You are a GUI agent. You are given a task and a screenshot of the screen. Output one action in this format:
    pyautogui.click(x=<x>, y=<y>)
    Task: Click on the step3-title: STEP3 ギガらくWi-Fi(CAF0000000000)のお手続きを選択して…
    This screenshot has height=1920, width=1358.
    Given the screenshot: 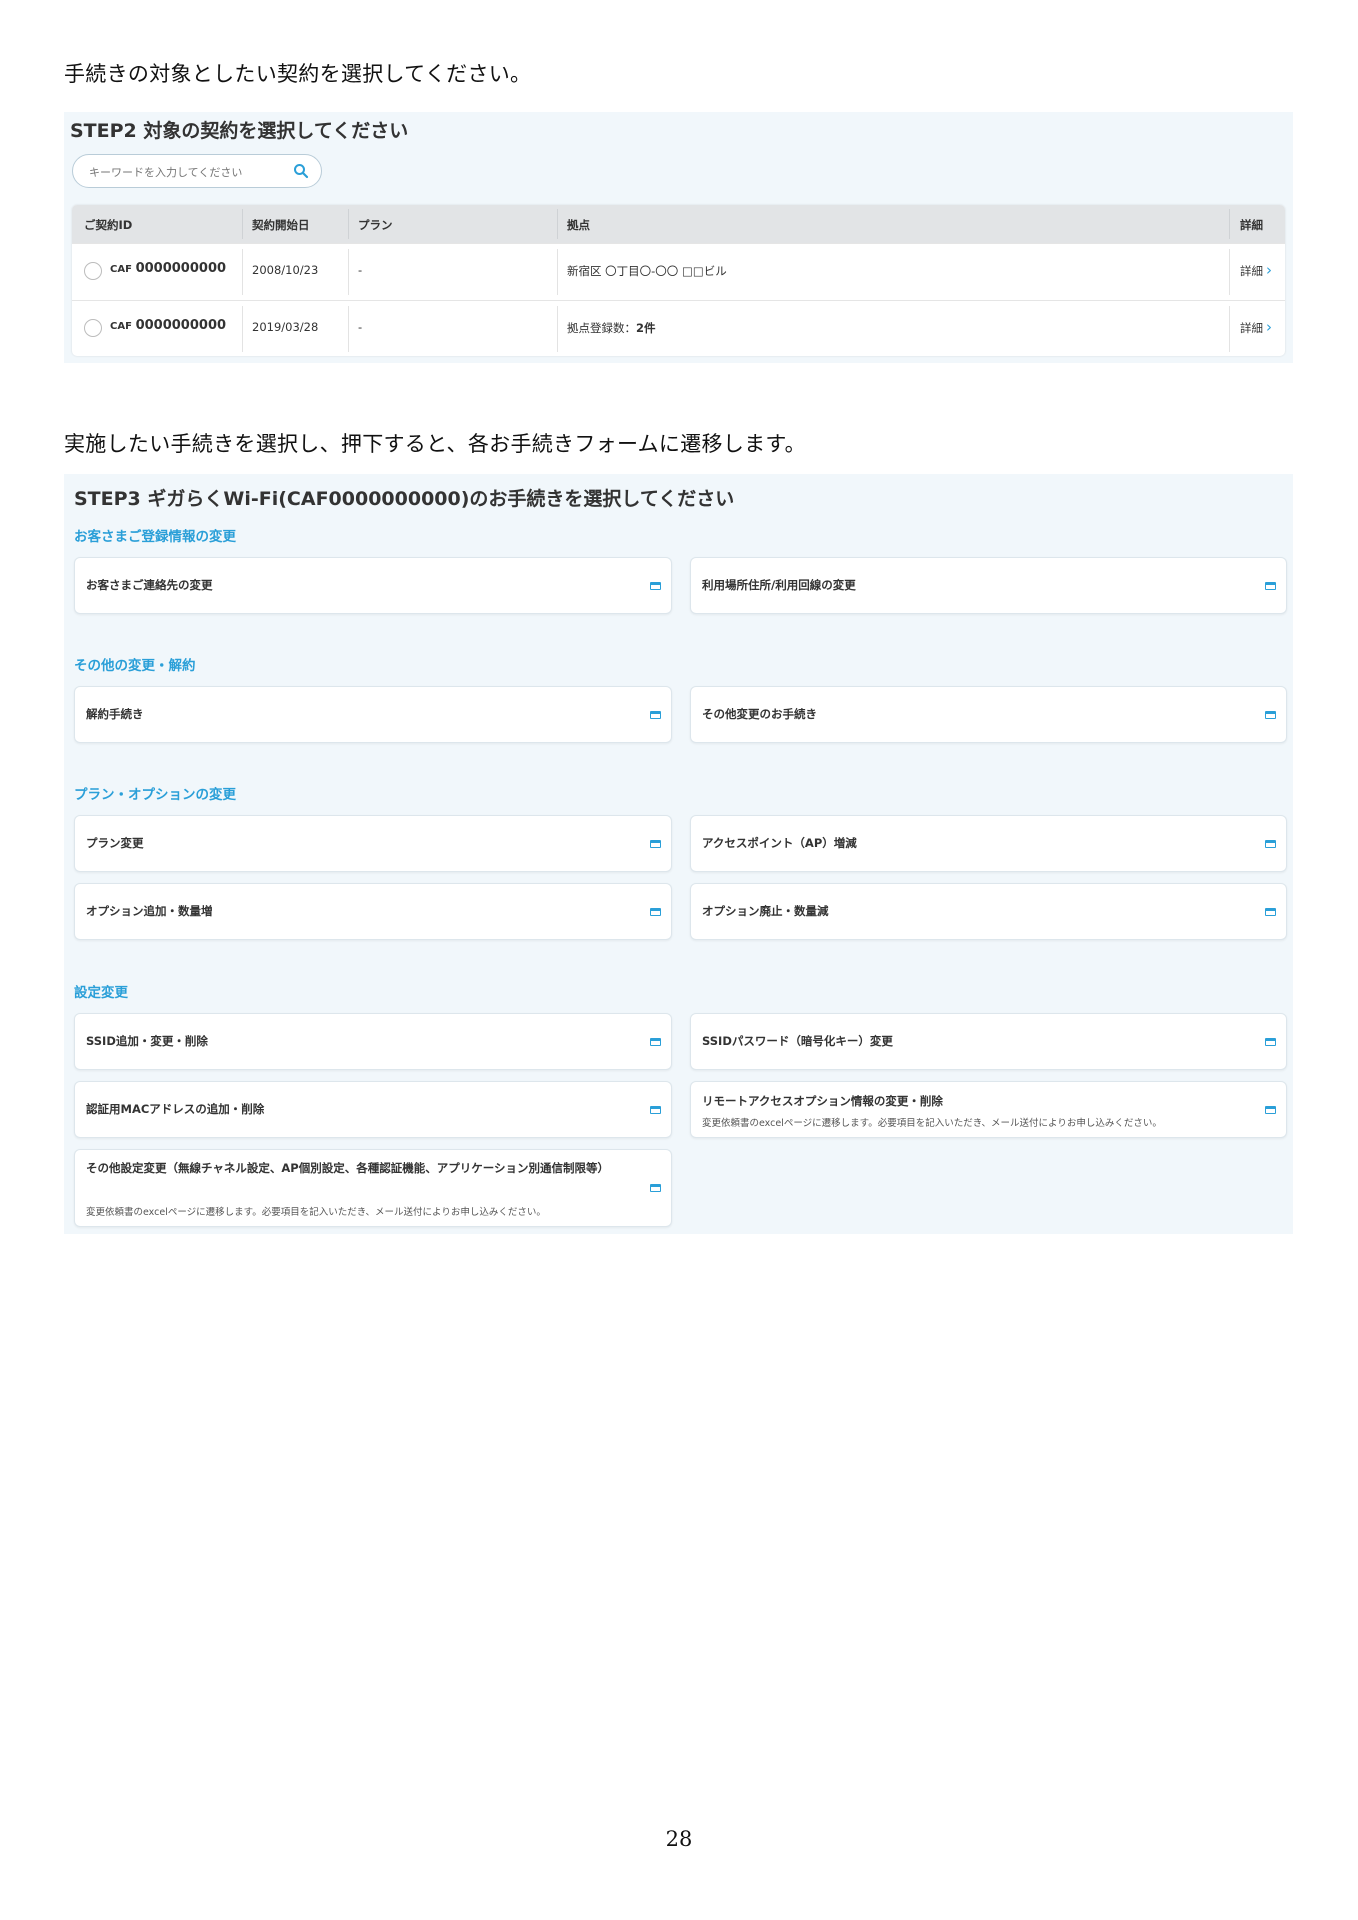 What is the action you would take?
    pyautogui.click(x=404, y=499)
    